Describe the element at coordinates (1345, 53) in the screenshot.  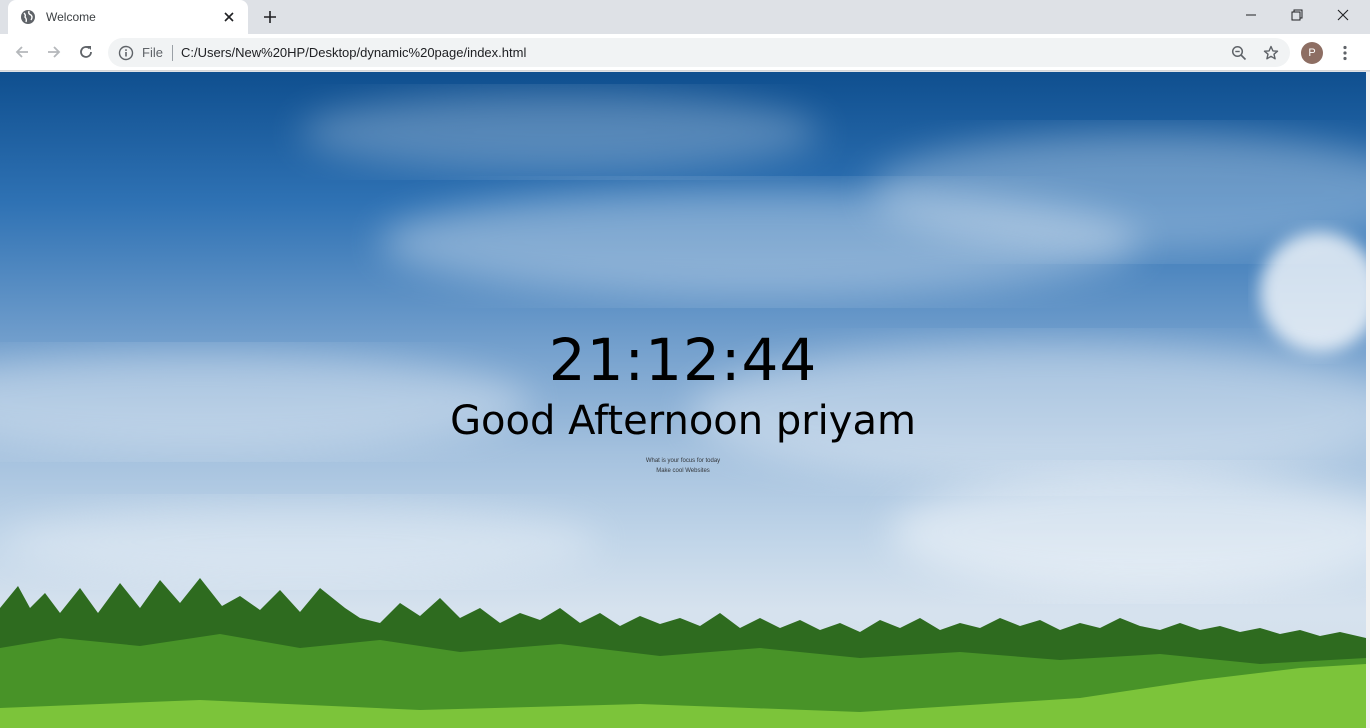
I see `more-menu-icon` at that location.